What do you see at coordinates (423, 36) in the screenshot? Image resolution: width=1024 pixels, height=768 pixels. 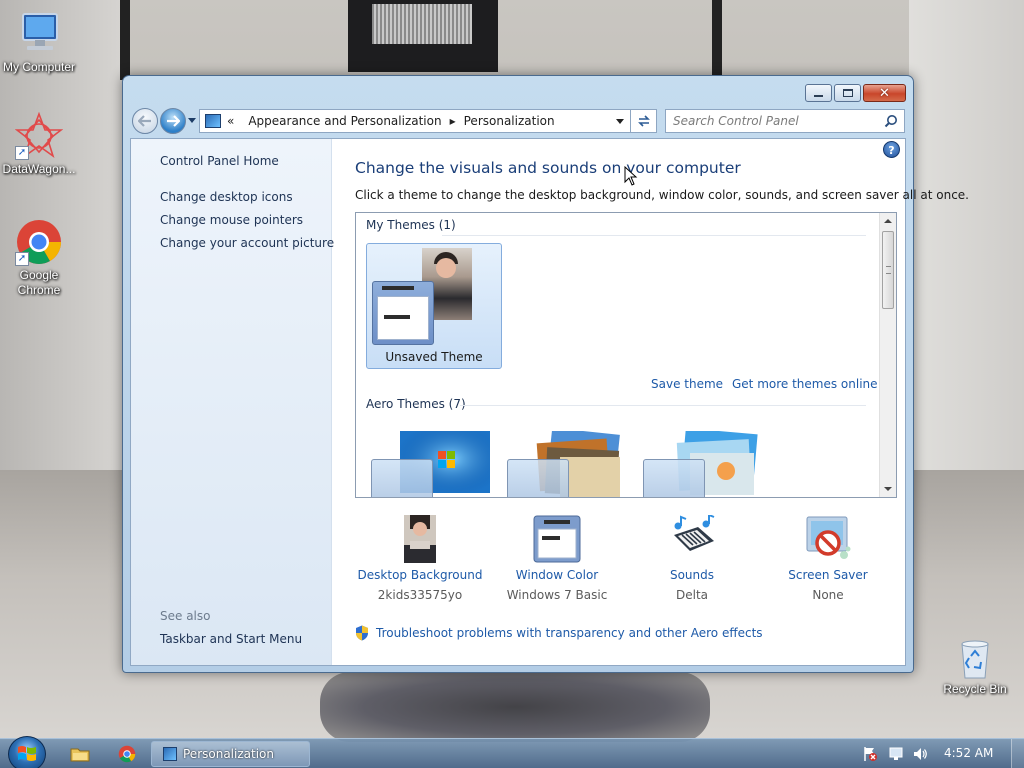 I see `wallpaper-tv` at bounding box center [423, 36].